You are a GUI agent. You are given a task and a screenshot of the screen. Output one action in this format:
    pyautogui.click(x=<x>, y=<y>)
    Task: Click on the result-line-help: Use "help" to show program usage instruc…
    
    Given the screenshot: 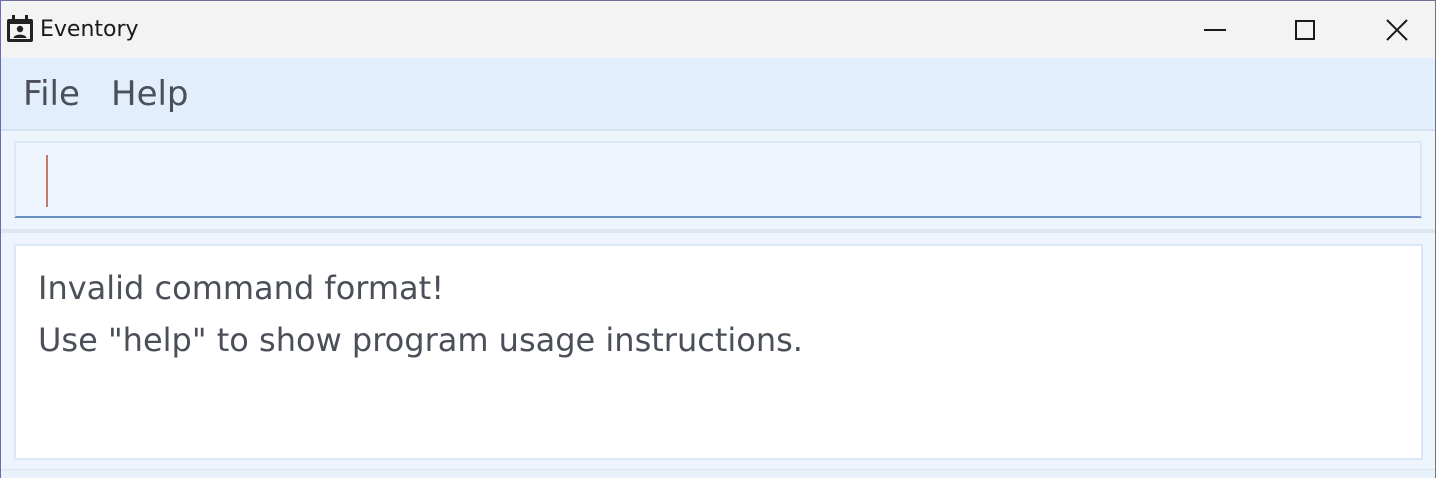 What is the action you would take?
    pyautogui.click(x=420, y=340)
    